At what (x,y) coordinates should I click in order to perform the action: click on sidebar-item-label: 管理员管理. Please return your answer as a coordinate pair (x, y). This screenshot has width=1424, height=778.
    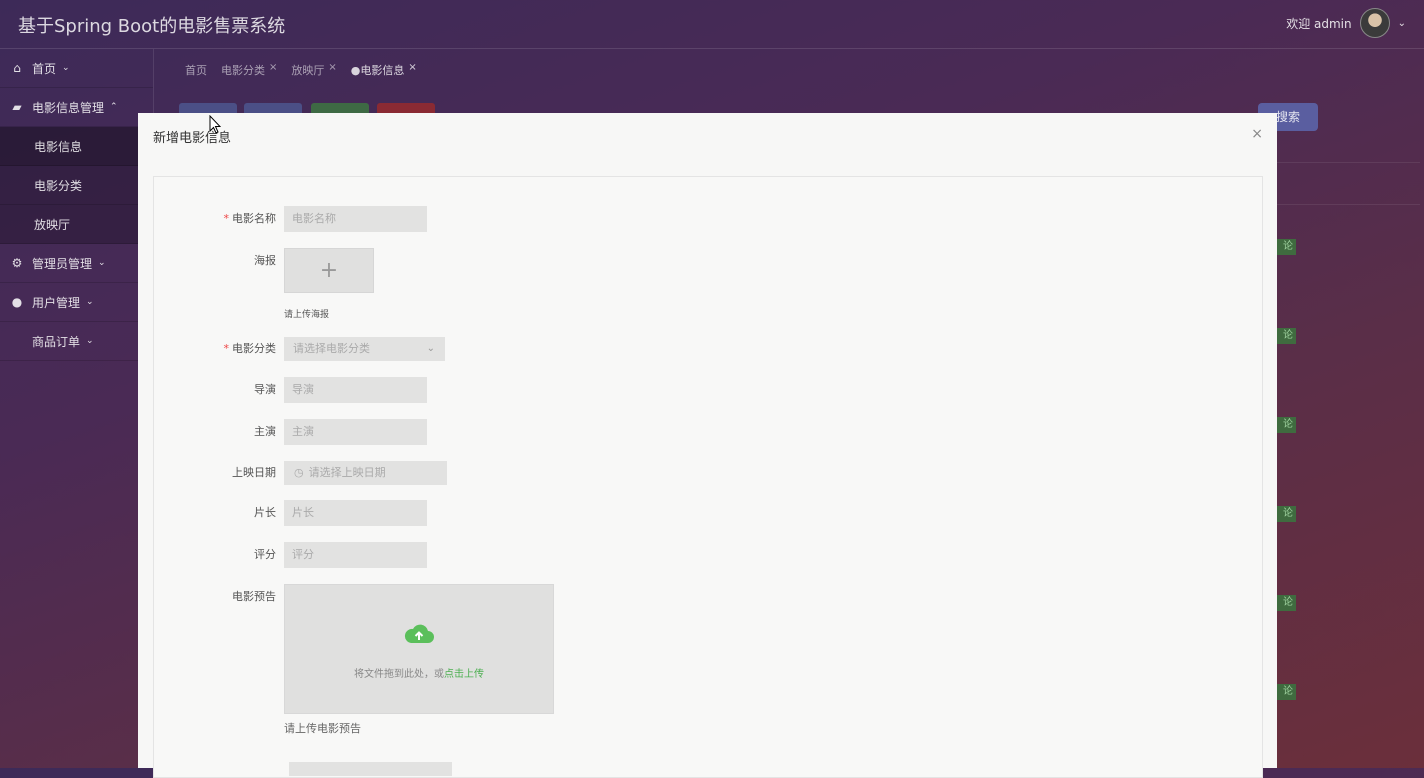
    Looking at the image, I should click on (62, 263).